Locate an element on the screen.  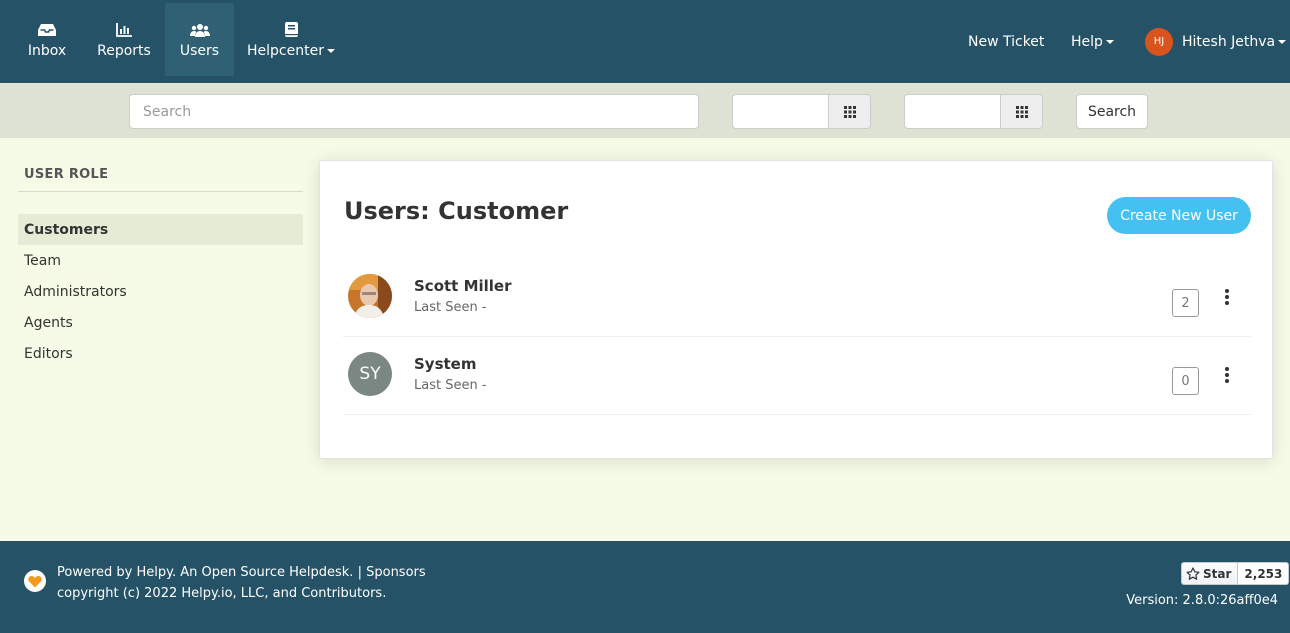
user-photo-icon is located at coordinates (370, 296).